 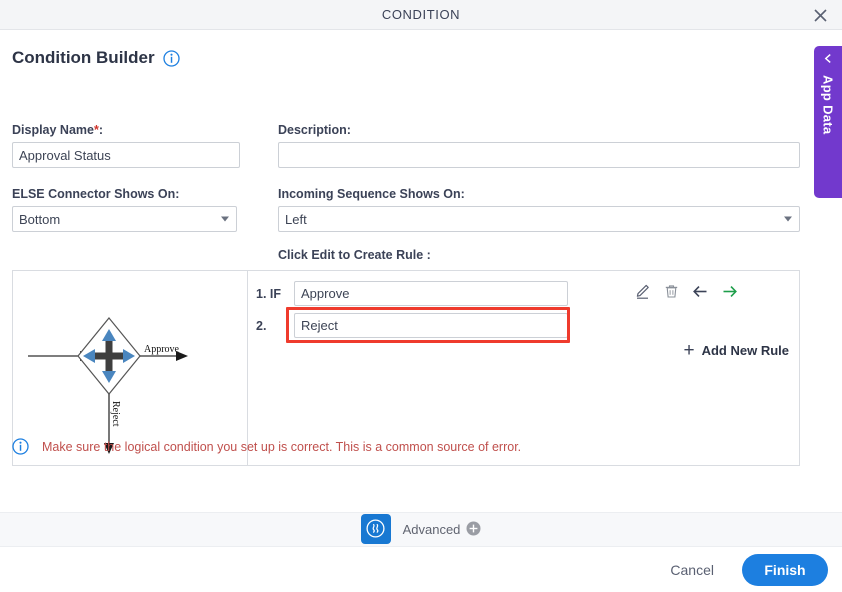 I want to click on else-connector-label: ELSE Connector Shows On:, so click(x=96, y=194).